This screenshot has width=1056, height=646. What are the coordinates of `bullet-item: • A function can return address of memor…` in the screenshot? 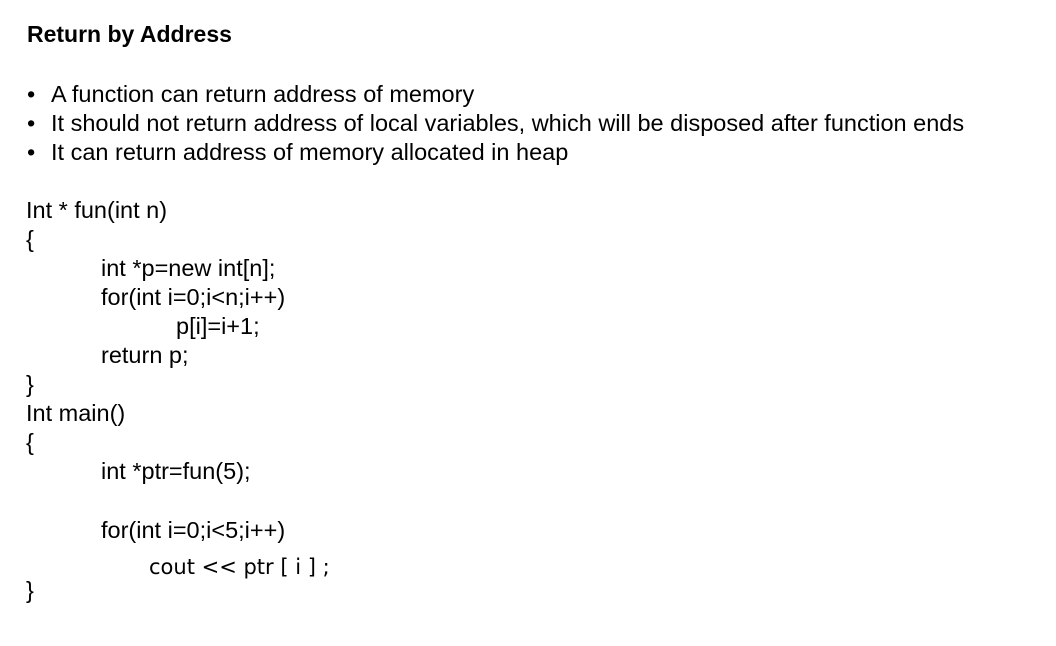 It's located at (495, 94).